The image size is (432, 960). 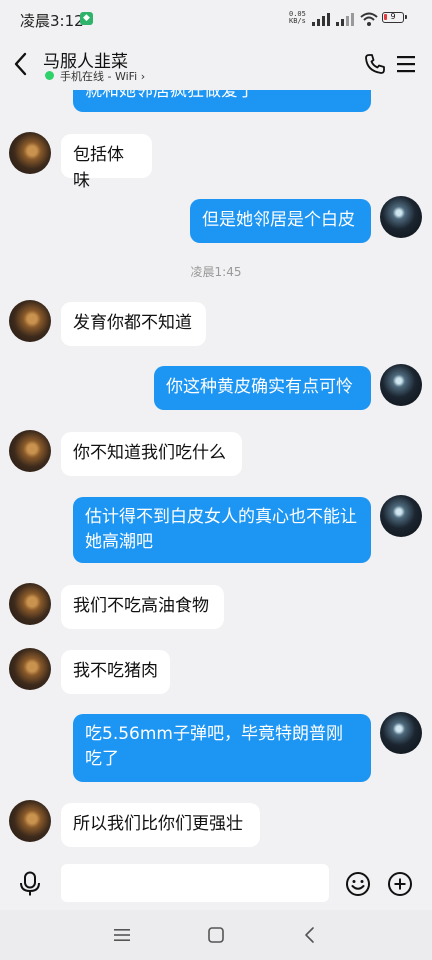 I want to click on message-text: 包括体味, so click(x=98, y=168).